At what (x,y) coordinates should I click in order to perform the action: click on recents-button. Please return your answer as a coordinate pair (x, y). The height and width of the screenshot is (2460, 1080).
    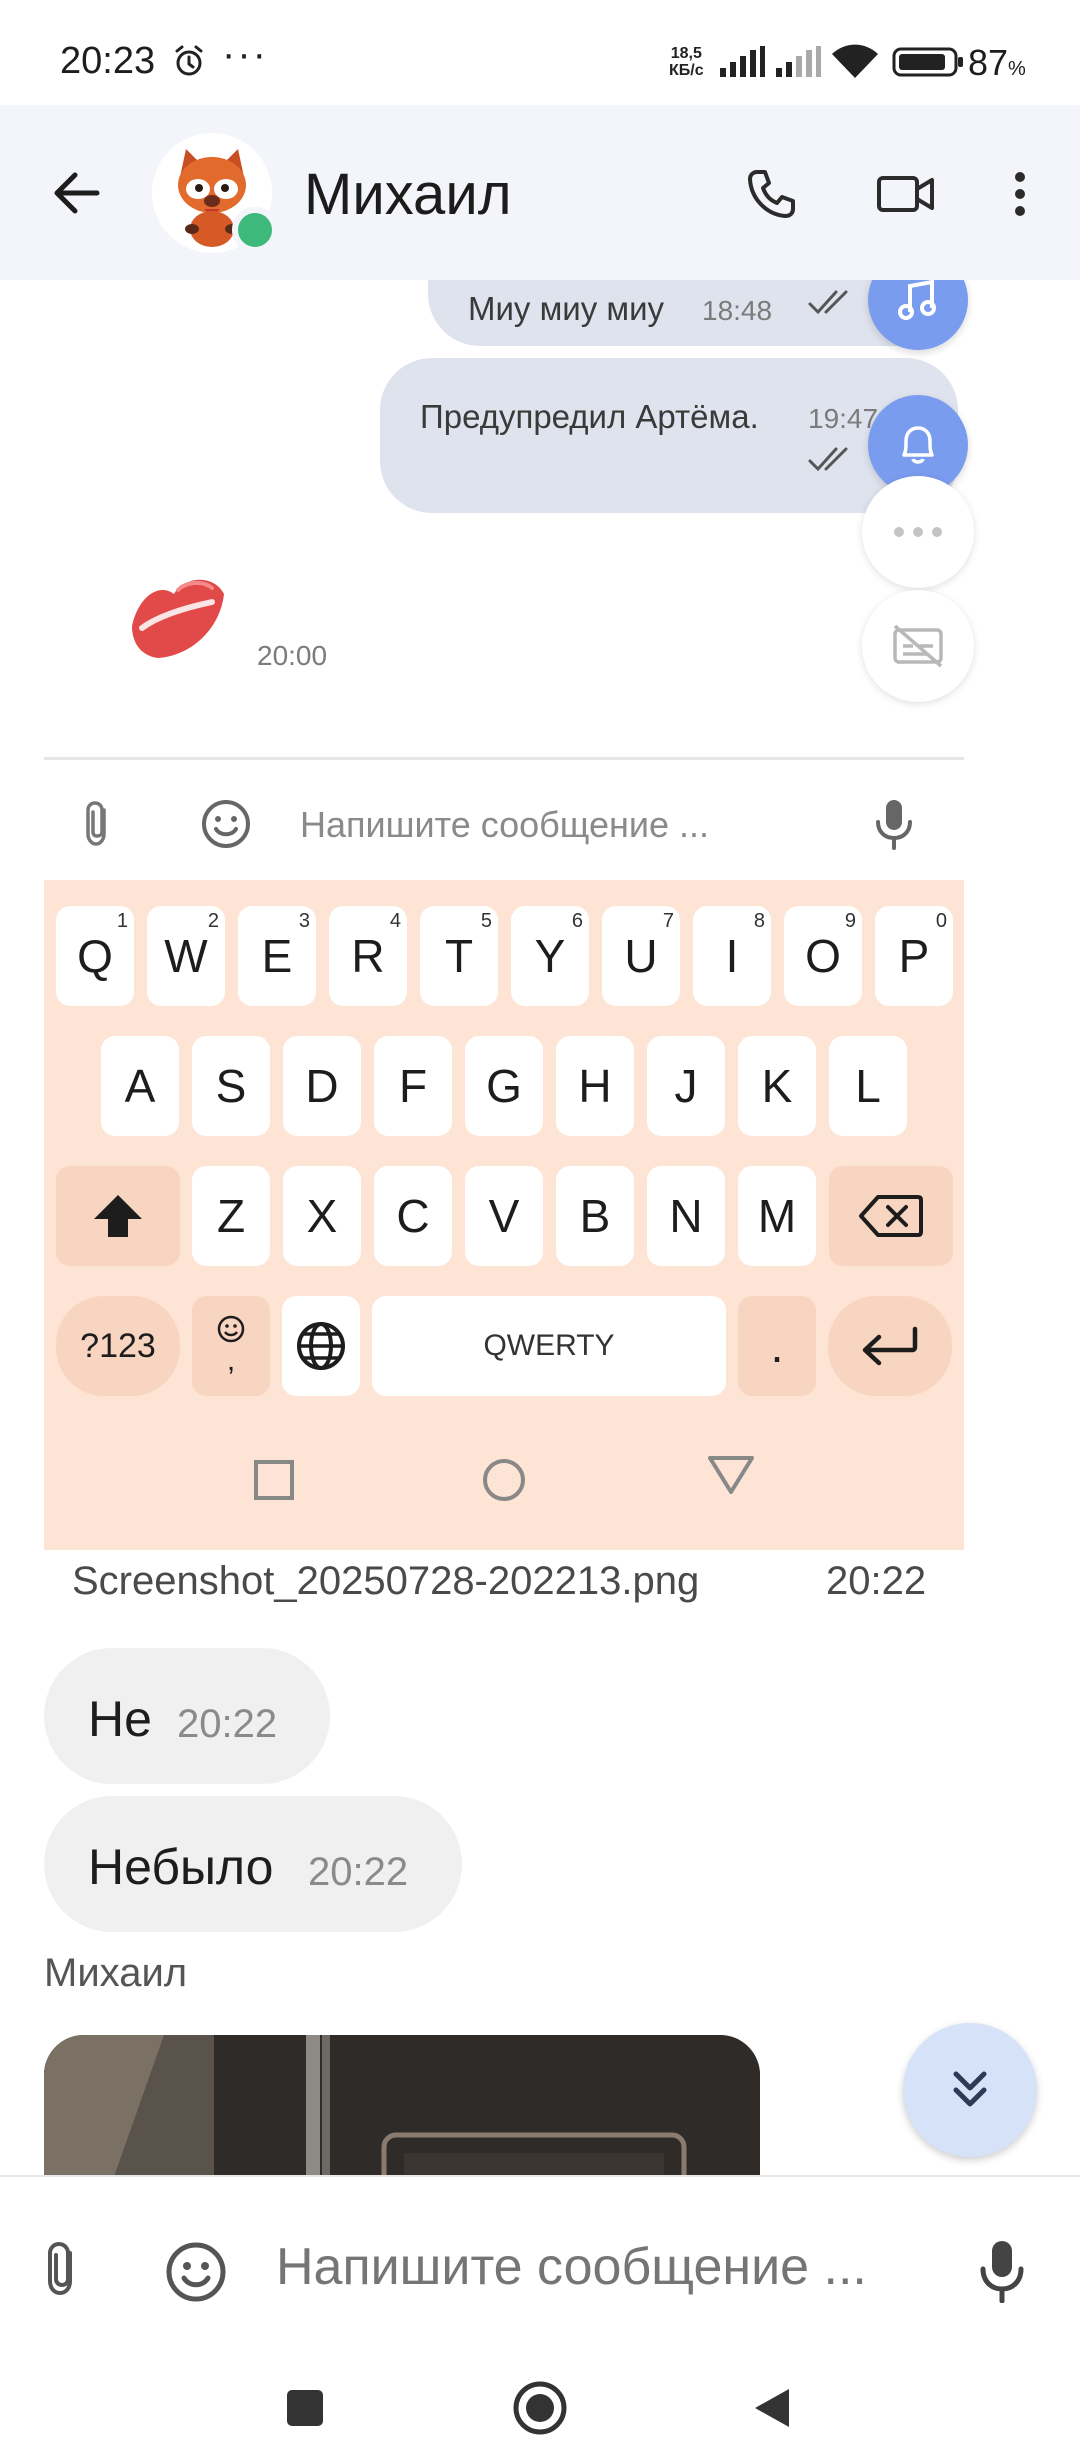
    Looking at the image, I should click on (305, 2408).